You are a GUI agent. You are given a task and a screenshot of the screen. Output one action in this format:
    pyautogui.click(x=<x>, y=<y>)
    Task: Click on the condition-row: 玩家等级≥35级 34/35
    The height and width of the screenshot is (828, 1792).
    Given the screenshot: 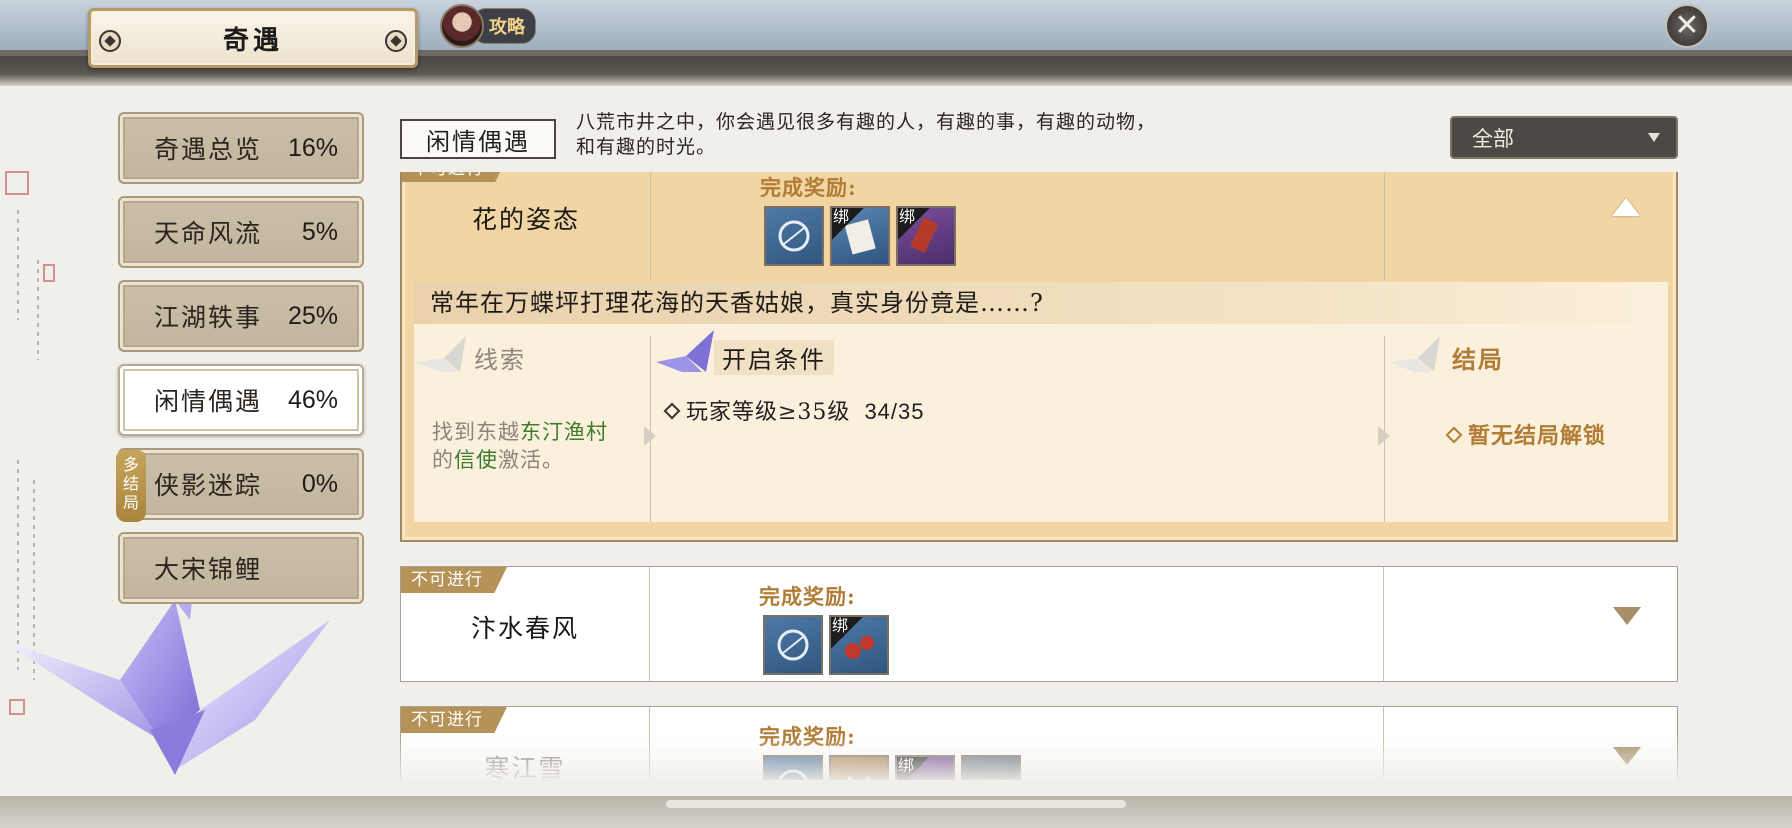 What is the action you would take?
    pyautogui.click(x=794, y=410)
    